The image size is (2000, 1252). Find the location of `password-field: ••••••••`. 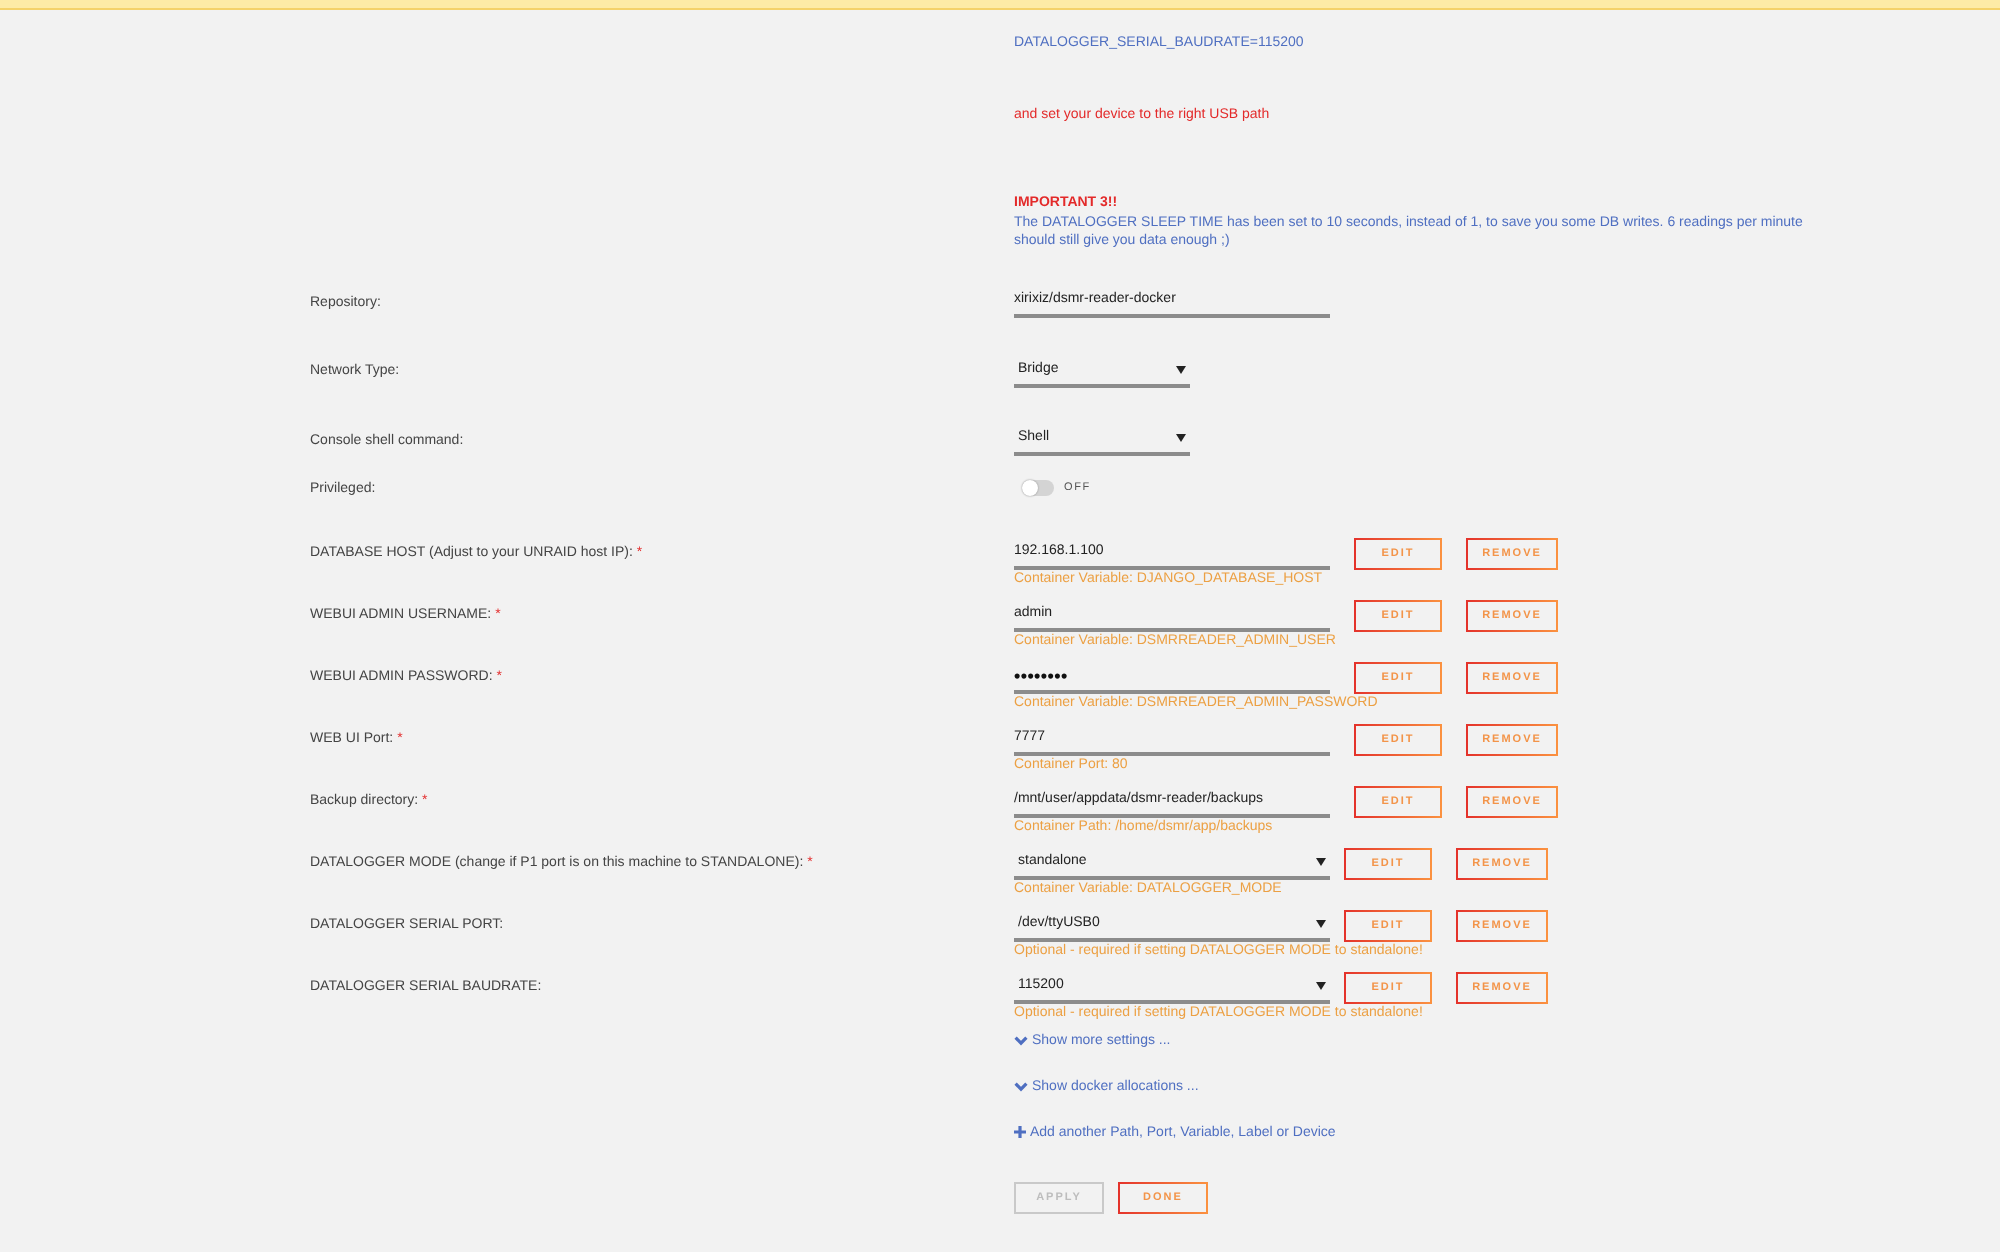

password-field: •••••••• is located at coordinates (1172, 677).